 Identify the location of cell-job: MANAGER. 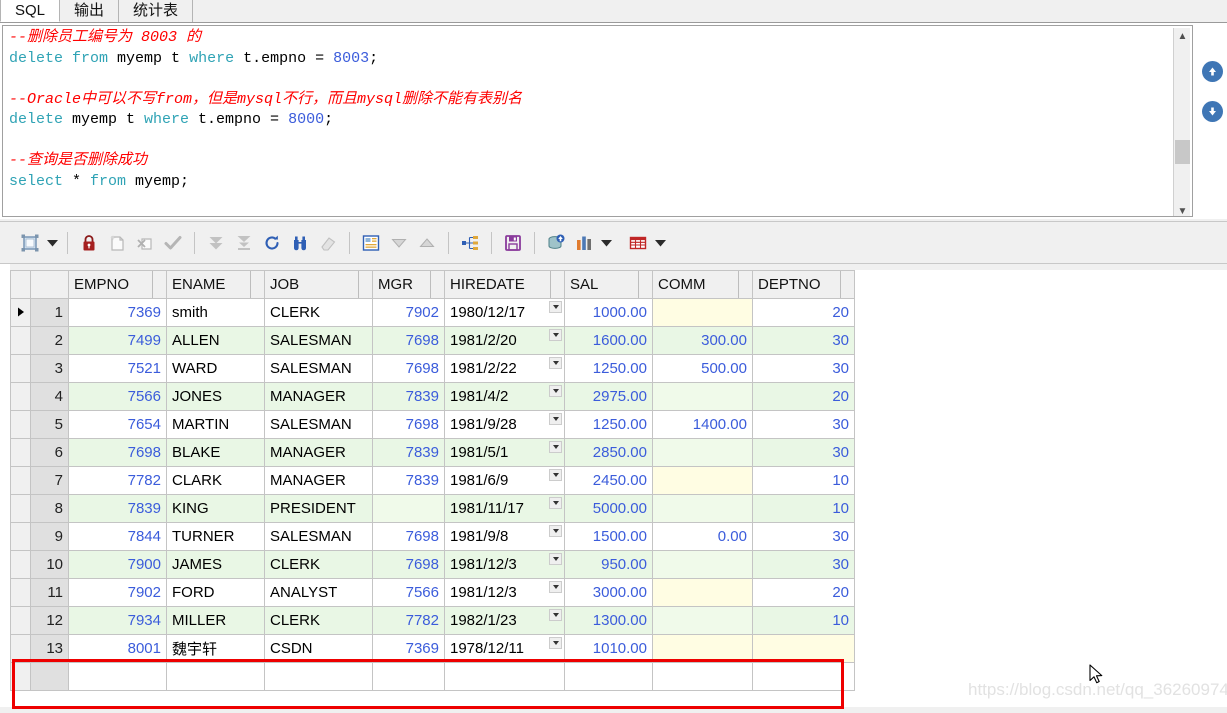
(318, 452).